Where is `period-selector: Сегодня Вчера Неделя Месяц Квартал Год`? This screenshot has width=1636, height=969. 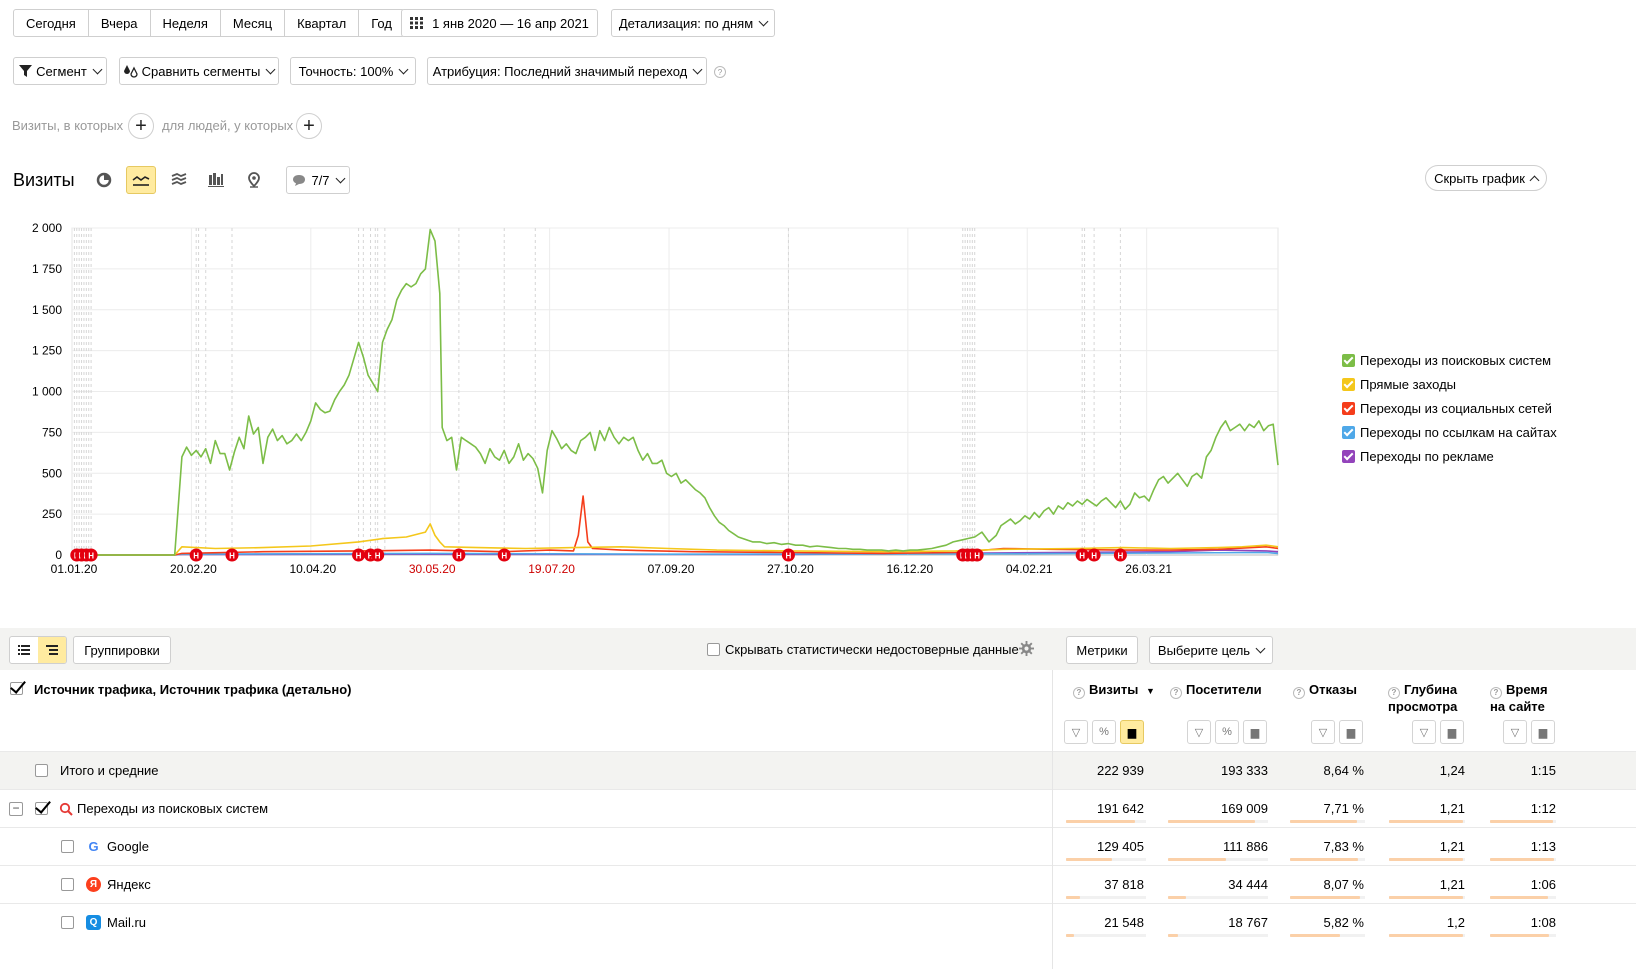 period-selector: Сегодня Вчера Неделя Месяц Квартал Год is located at coordinates (209, 23).